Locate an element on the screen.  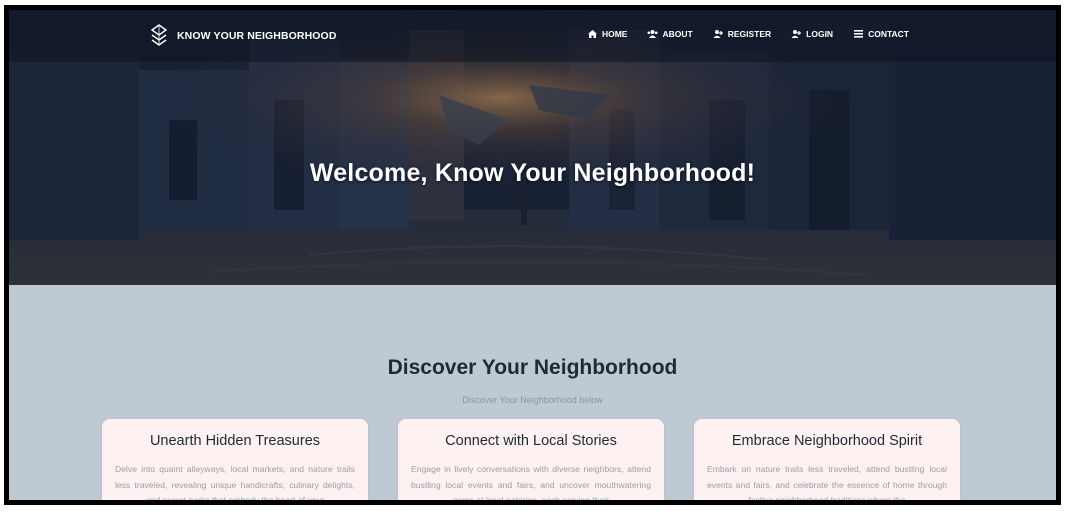
nav-contact: CONTACT is located at coordinates (881, 34).